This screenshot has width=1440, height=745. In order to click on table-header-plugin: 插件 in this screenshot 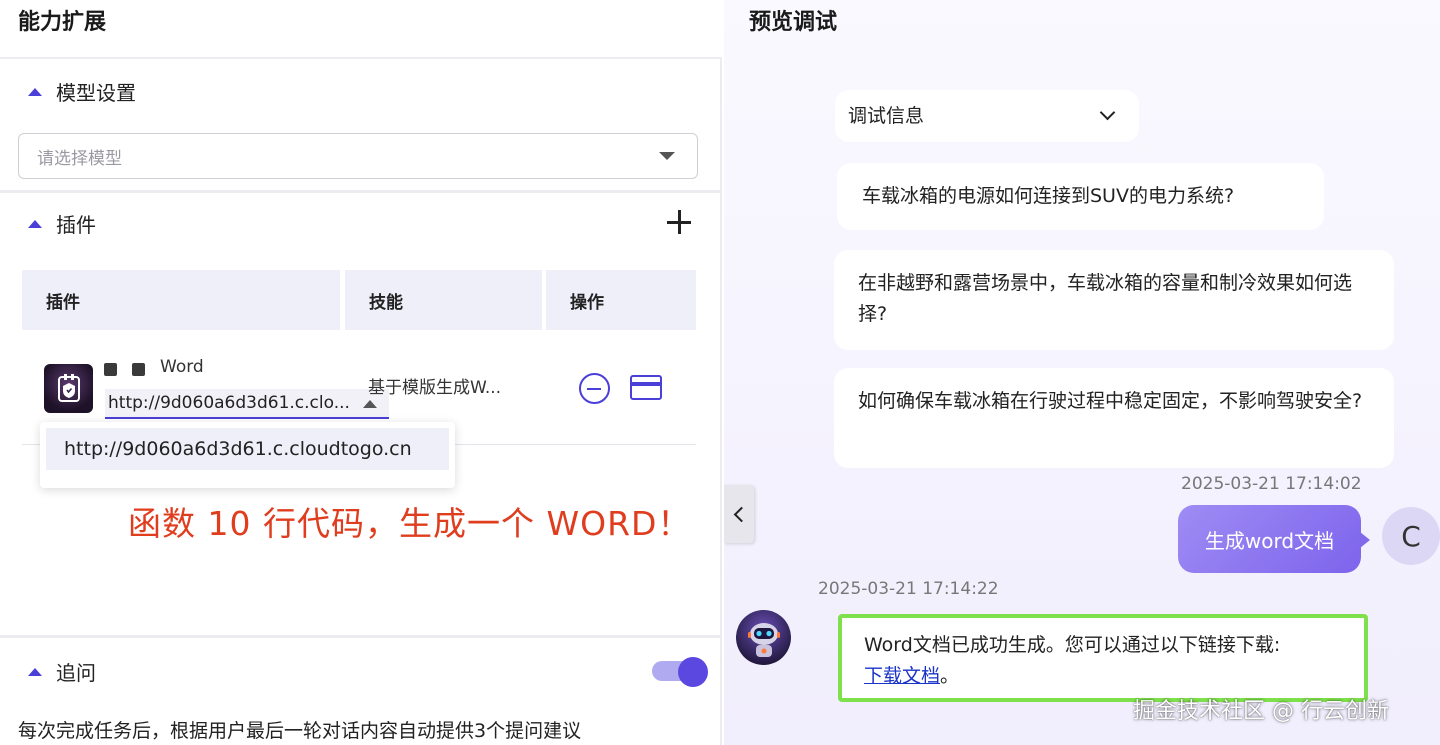, I will do `click(181, 300)`.